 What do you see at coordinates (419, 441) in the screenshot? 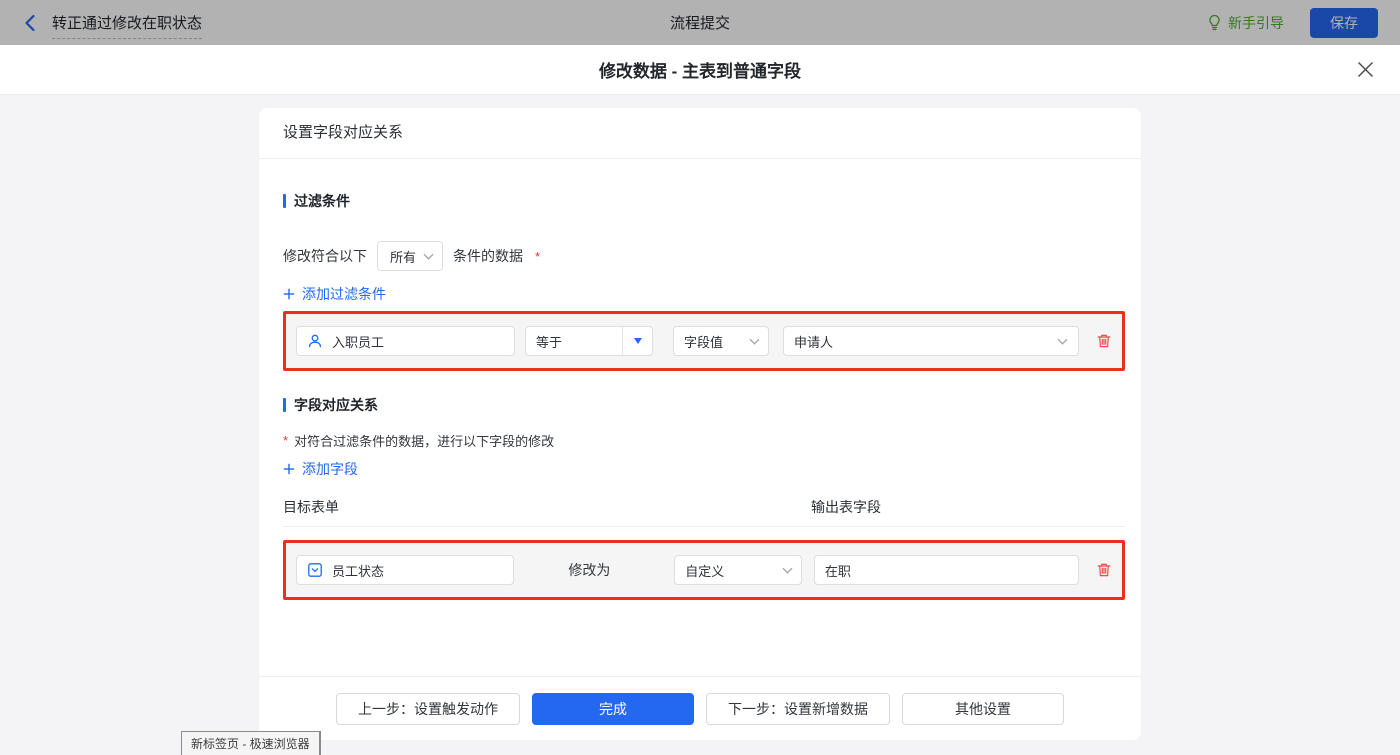
I see `mapping-description: * 对符合过滤条件的数据，进行以下字段的修改` at bounding box center [419, 441].